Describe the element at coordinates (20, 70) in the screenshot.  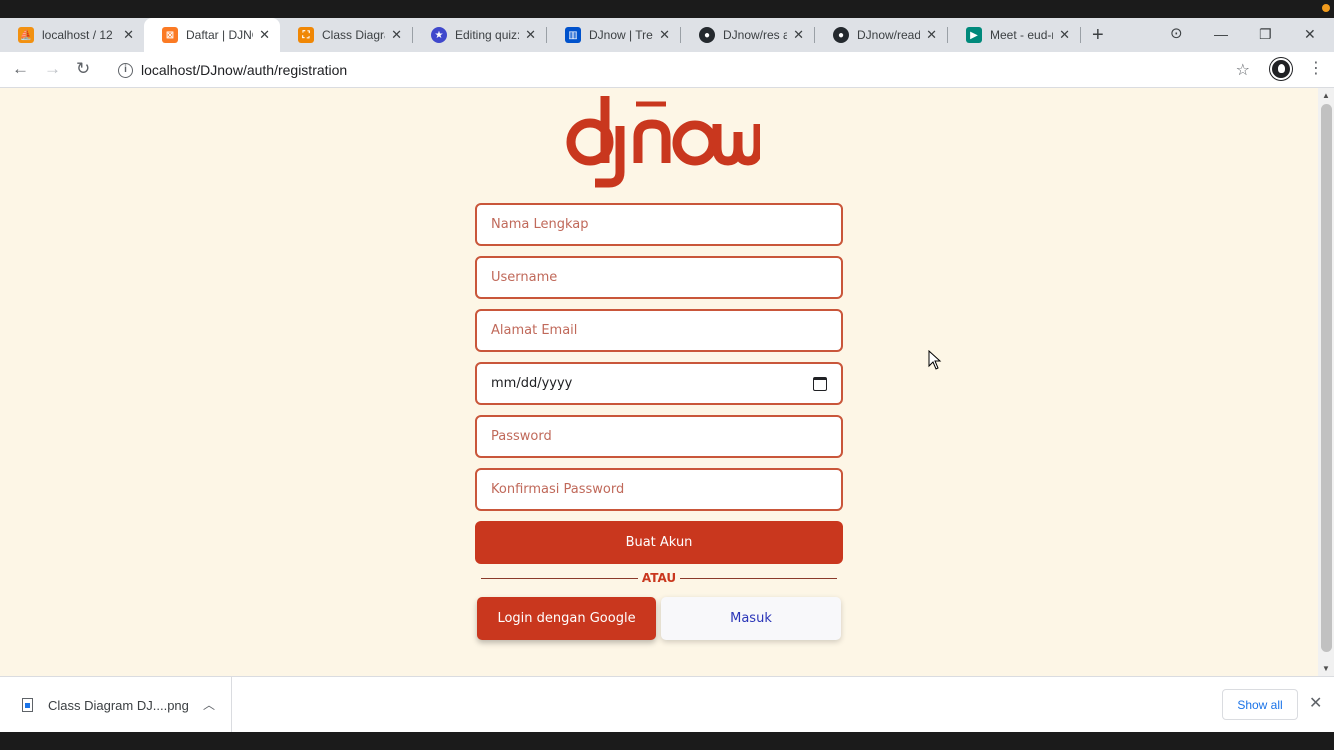
I see `back-arrow-icon: ←` at that location.